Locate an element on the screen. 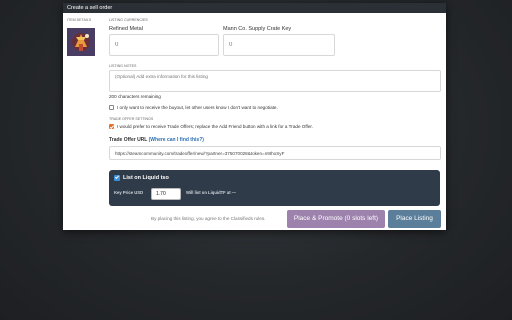 The width and height of the screenshot is (512, 320). item-details-label: ITEM DETAILS is located at coordinates (79, 20).